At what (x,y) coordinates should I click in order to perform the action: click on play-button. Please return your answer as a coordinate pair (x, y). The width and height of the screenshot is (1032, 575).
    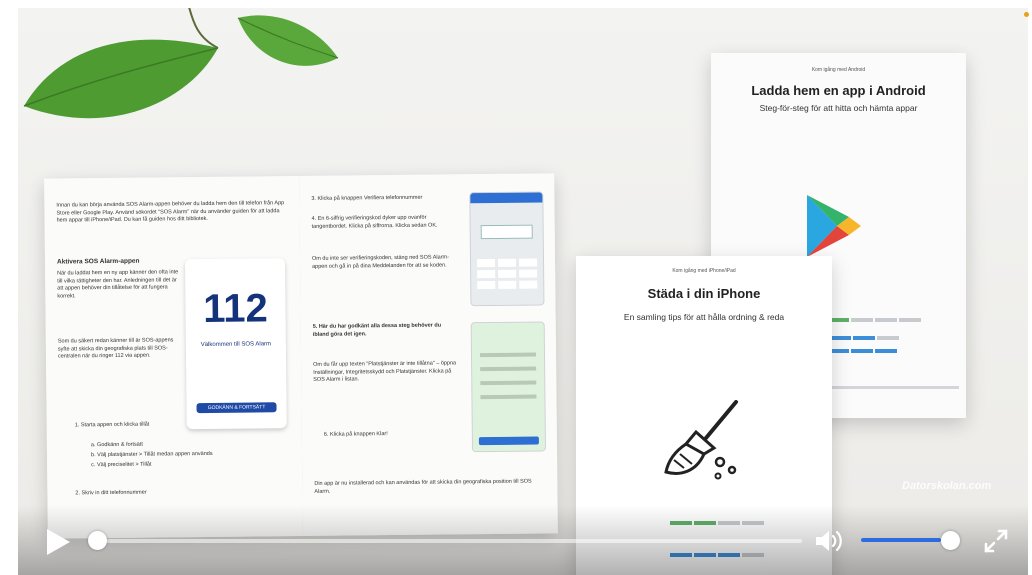
    Looking at the image, I should click on (58, 542).